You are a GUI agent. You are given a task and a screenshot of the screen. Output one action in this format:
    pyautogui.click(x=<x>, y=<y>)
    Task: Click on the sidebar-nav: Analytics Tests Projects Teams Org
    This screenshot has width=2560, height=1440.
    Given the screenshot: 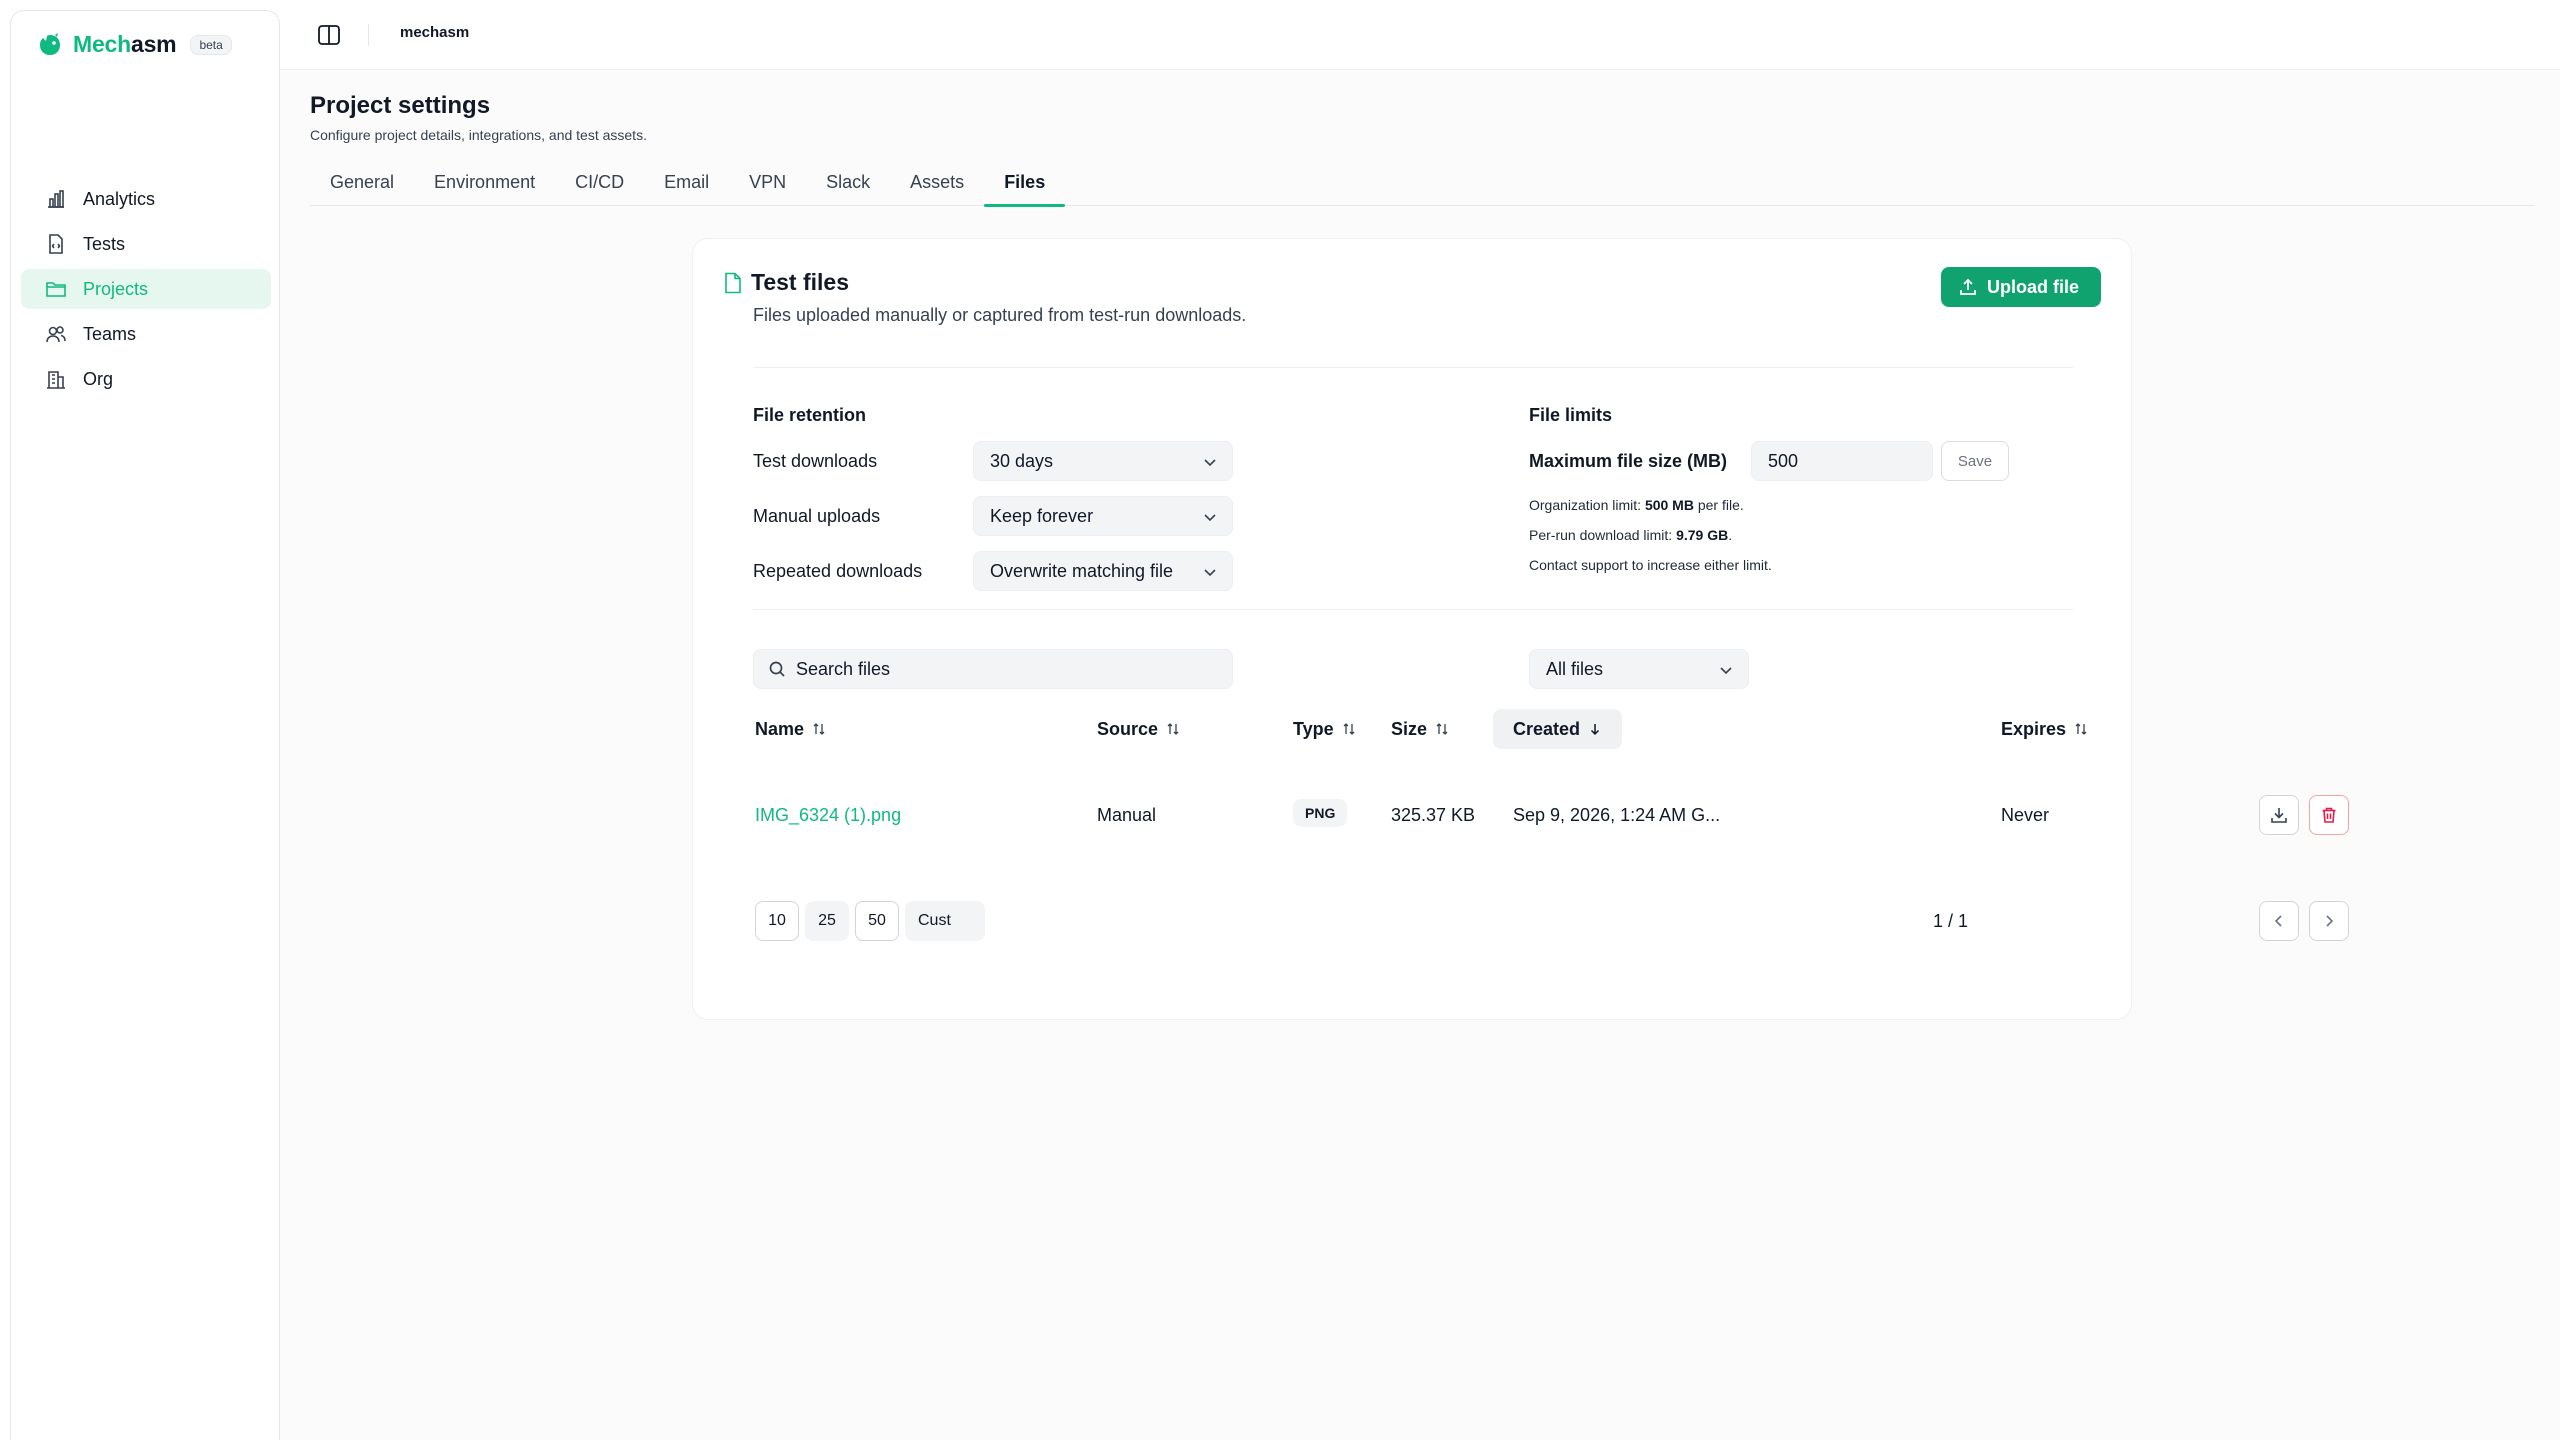 What is the action you would take?
    pyautogui.click(x=146, y=291)
    